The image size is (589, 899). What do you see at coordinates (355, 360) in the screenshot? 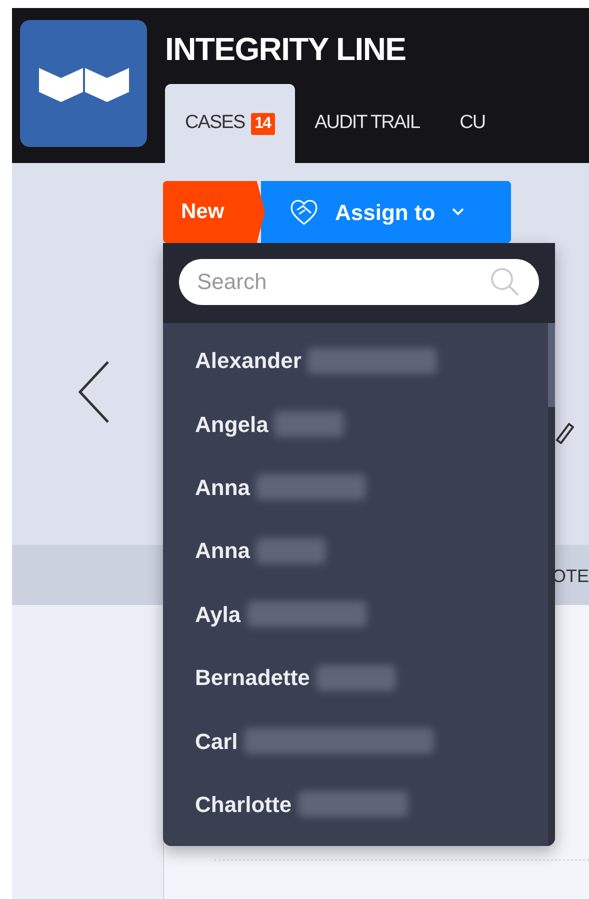
I see `assignee-item: Alexander` at bounding box center [355, 360].